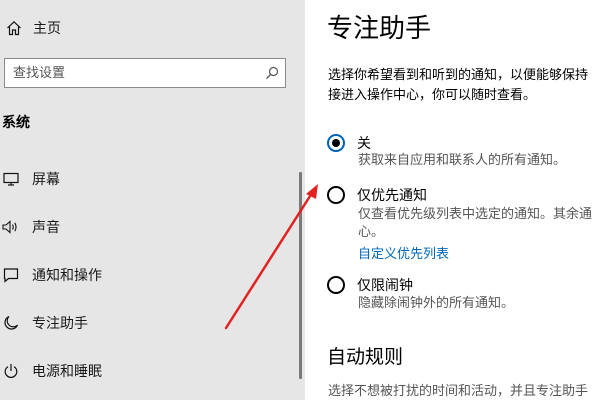  What do you see at coordinates (16, 123) in the screenshot?
I see `sidebar-group-title: 系统` at bounding box center [16, 123].